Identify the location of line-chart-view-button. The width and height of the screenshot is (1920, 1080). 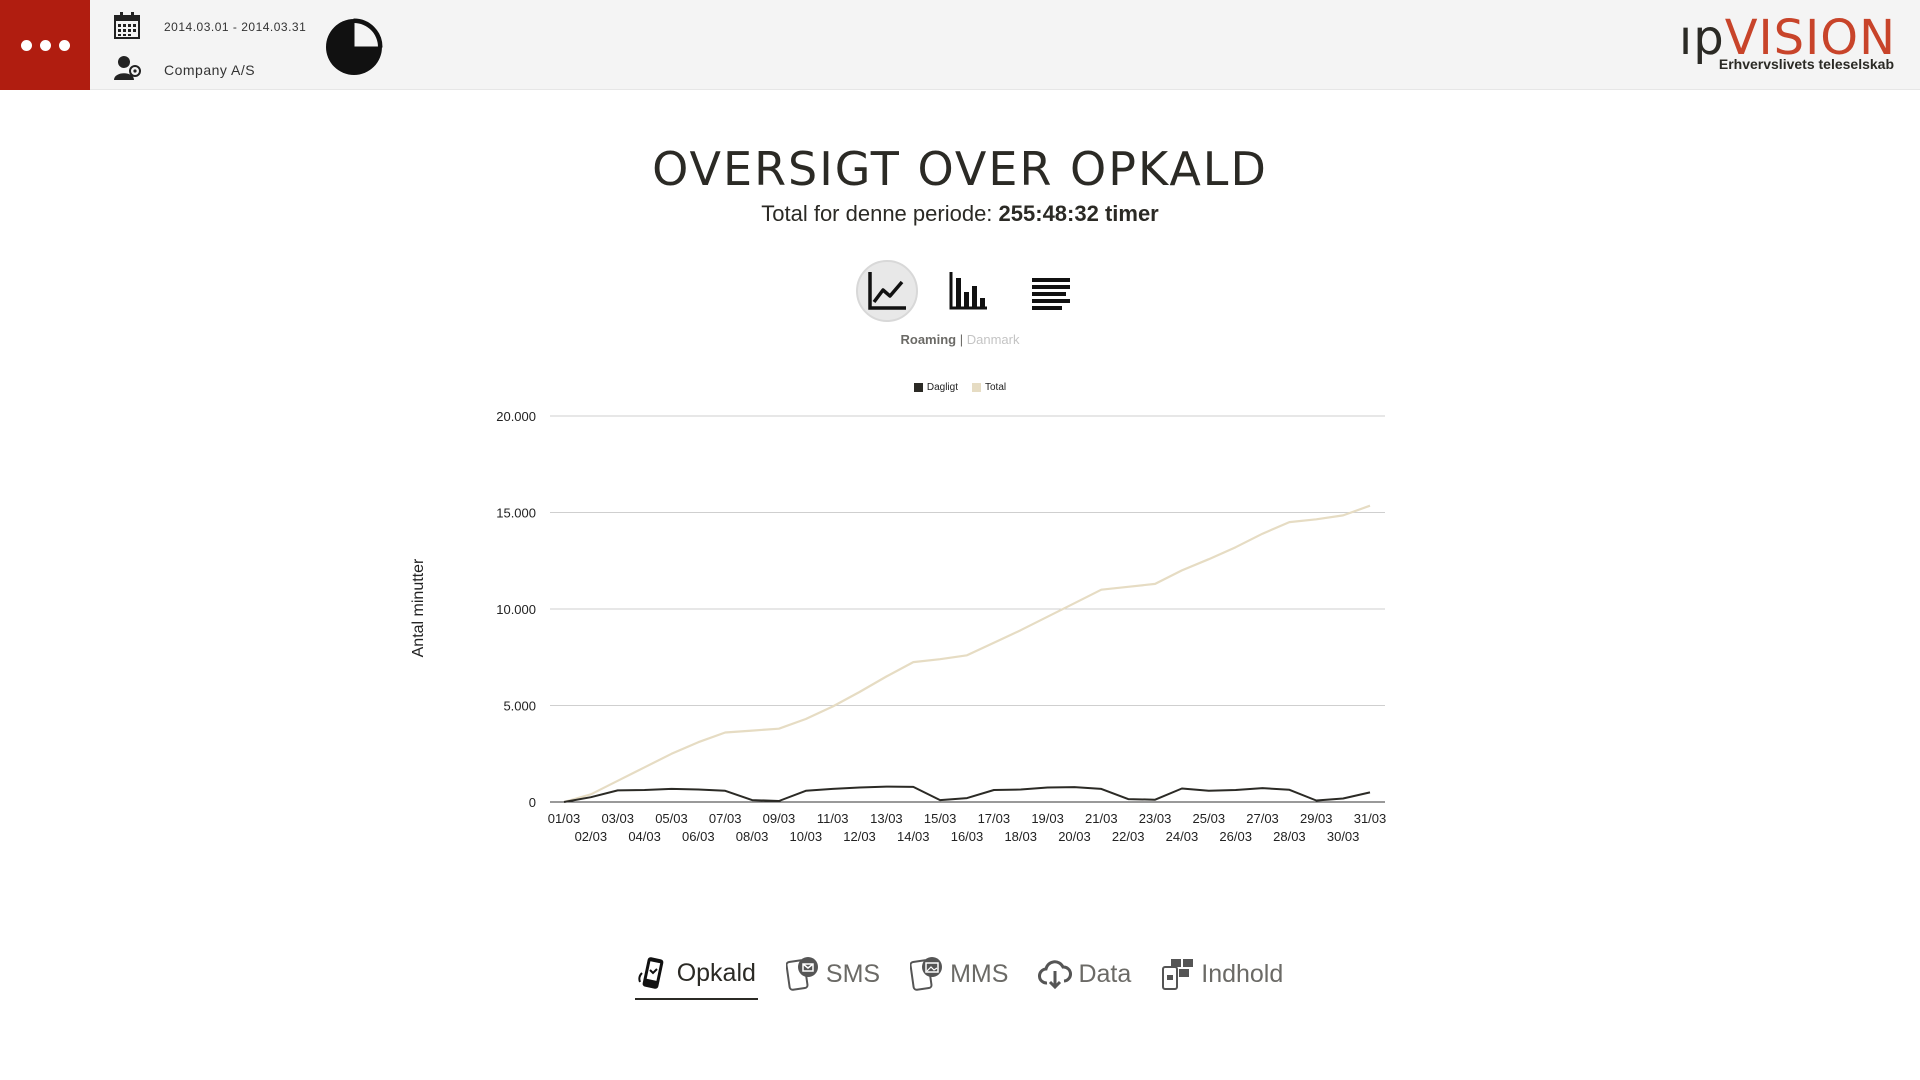
(887, 291).